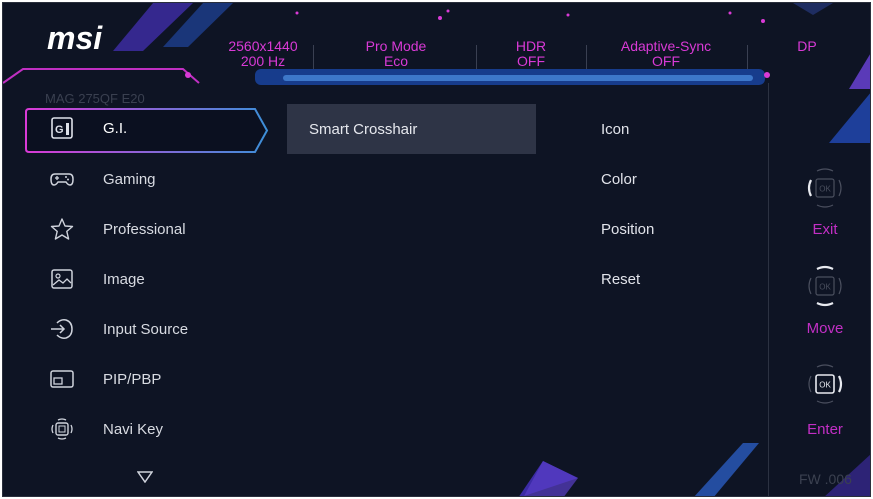 The image size is (873, 499). I want to click on menu-item-label: G.I., so click(115, 128).